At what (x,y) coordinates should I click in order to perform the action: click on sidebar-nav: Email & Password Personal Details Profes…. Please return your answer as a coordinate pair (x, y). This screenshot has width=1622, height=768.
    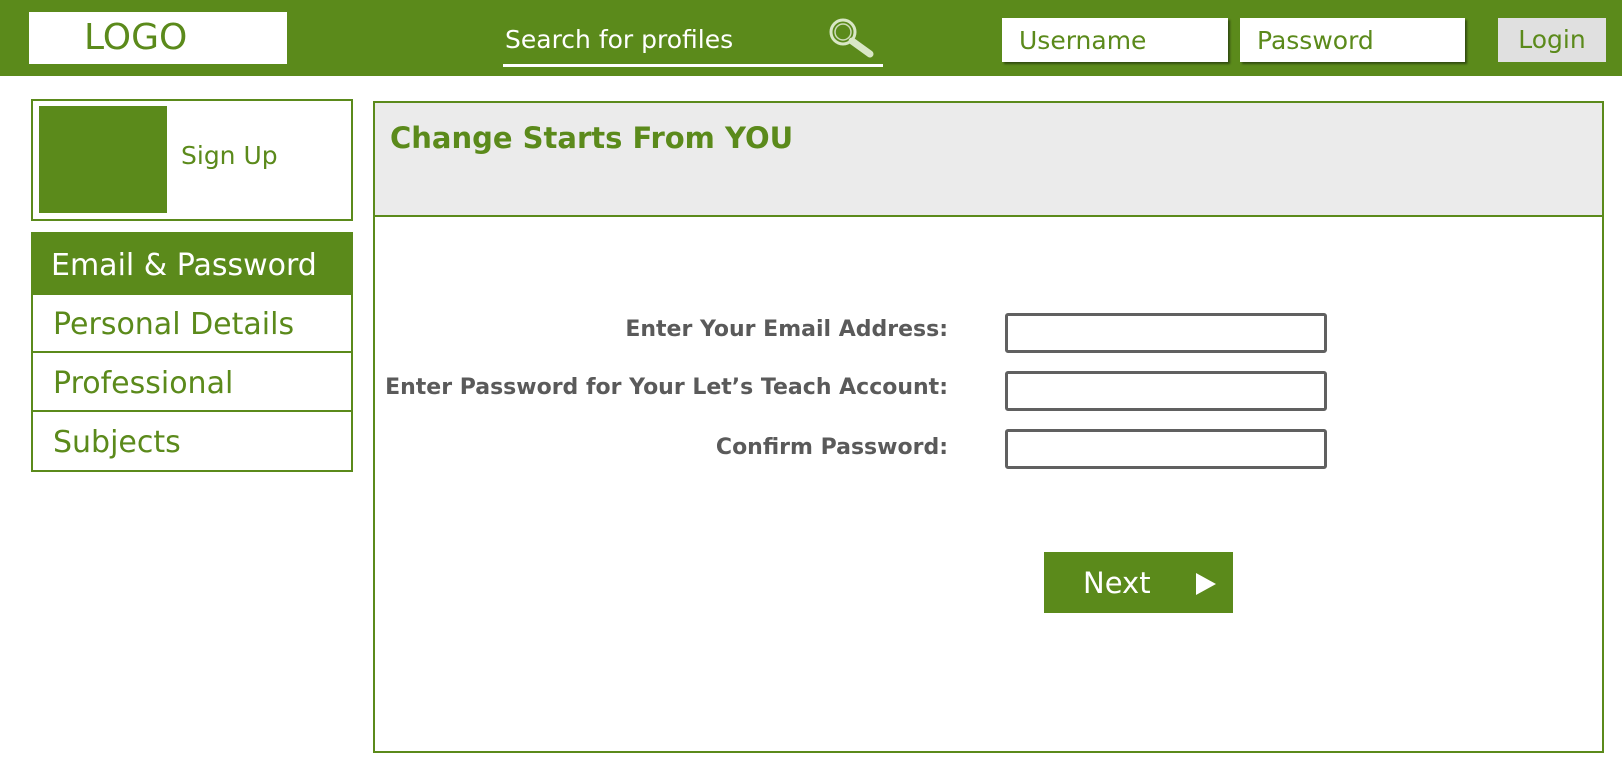
    Looking at the image, I should click on (192, 352).